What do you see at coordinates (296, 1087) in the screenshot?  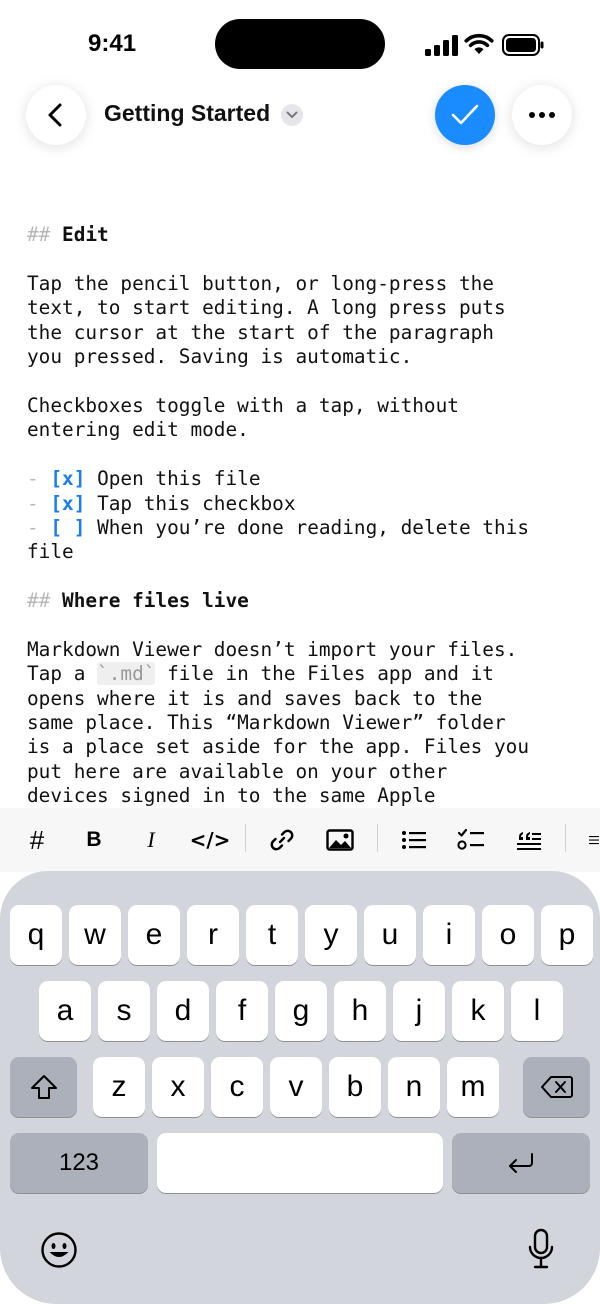 I see `key-v: v` at bounding box center [296, 1087].